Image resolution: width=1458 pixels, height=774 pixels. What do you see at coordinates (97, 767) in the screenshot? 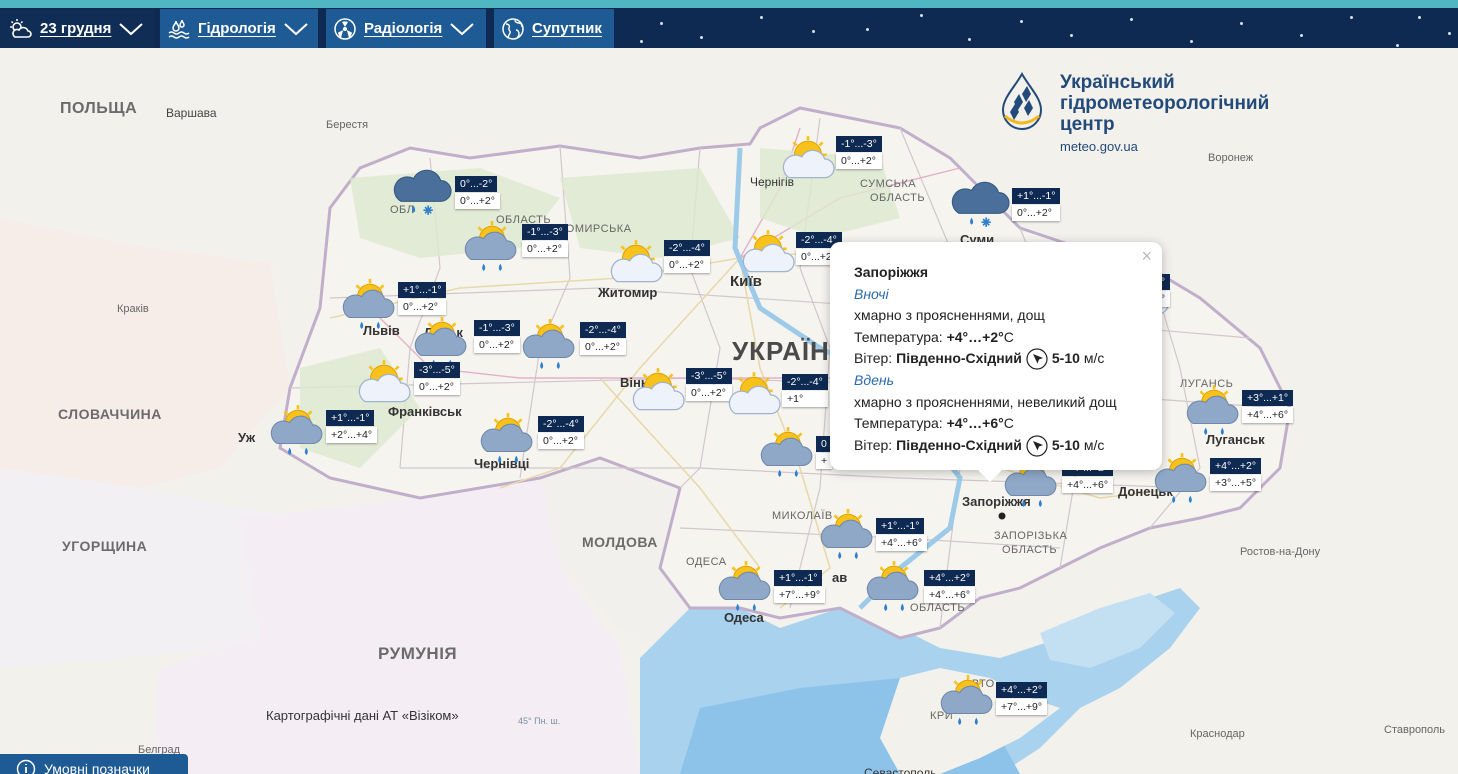
I see `legend-button-label: Умовні позначки` at bounding box center [97, 767].